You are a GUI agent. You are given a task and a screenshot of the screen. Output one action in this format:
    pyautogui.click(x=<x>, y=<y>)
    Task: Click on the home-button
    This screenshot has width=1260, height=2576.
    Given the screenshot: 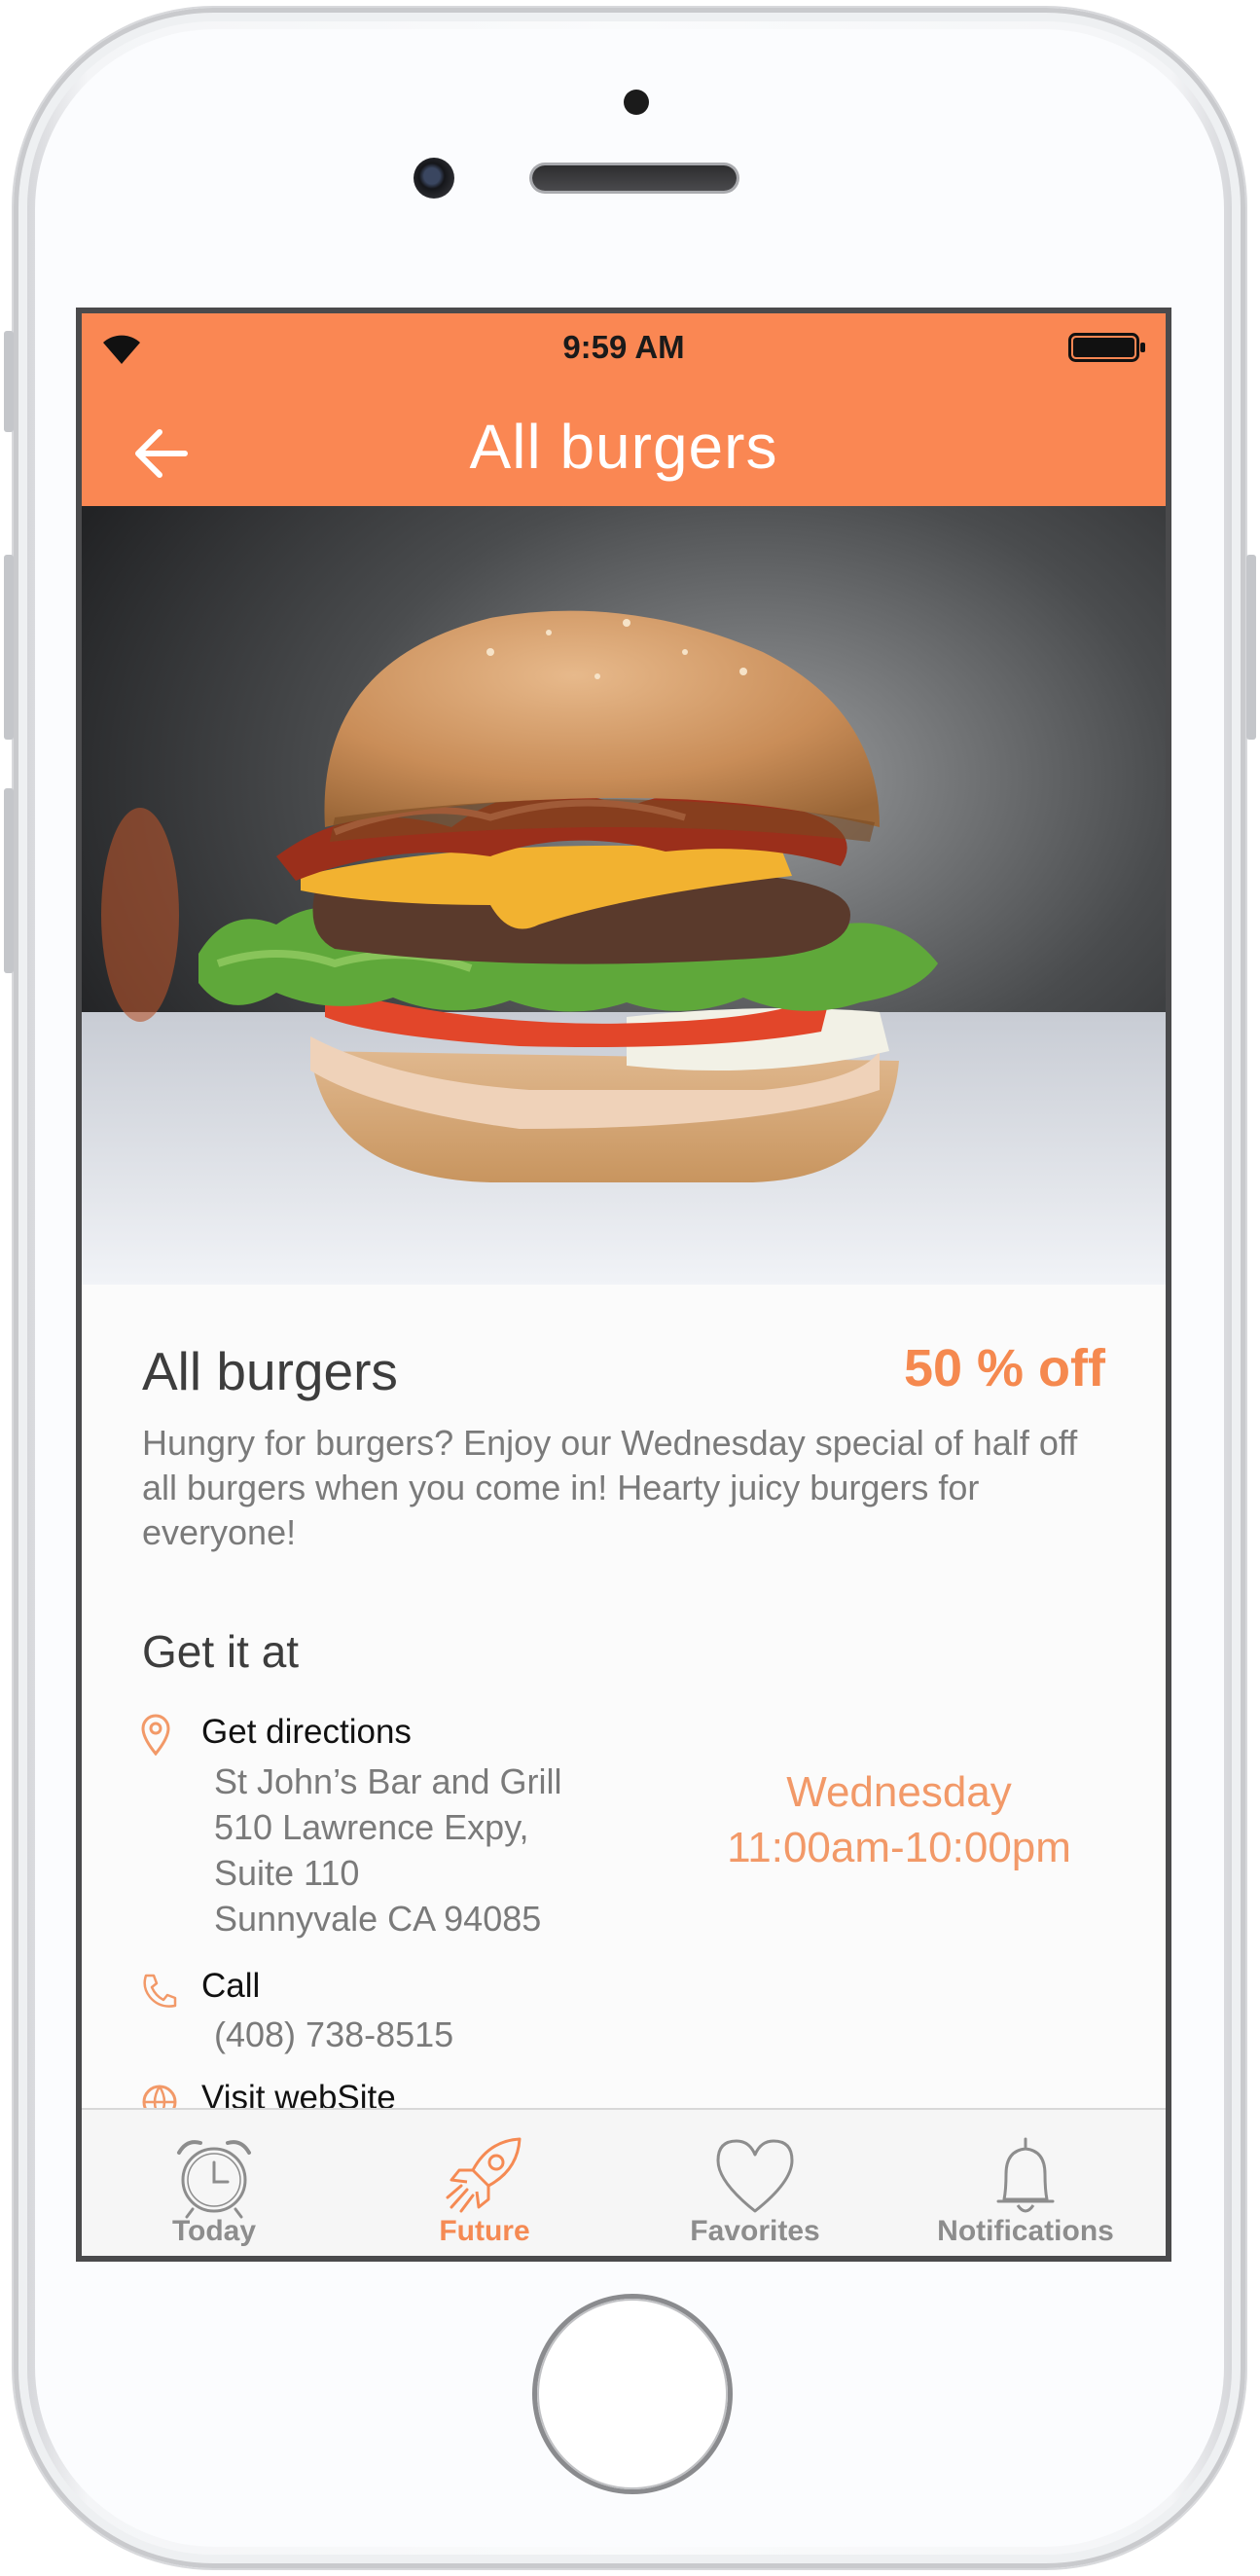 What is the action you would take?
    pyautogui.click(x=632, y=2394)
    